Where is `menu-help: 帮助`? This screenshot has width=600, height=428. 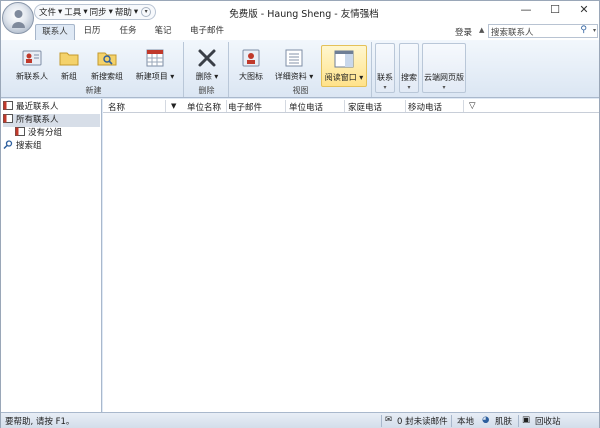
menu-help: 帮助 is located at coordinates (123, 12).